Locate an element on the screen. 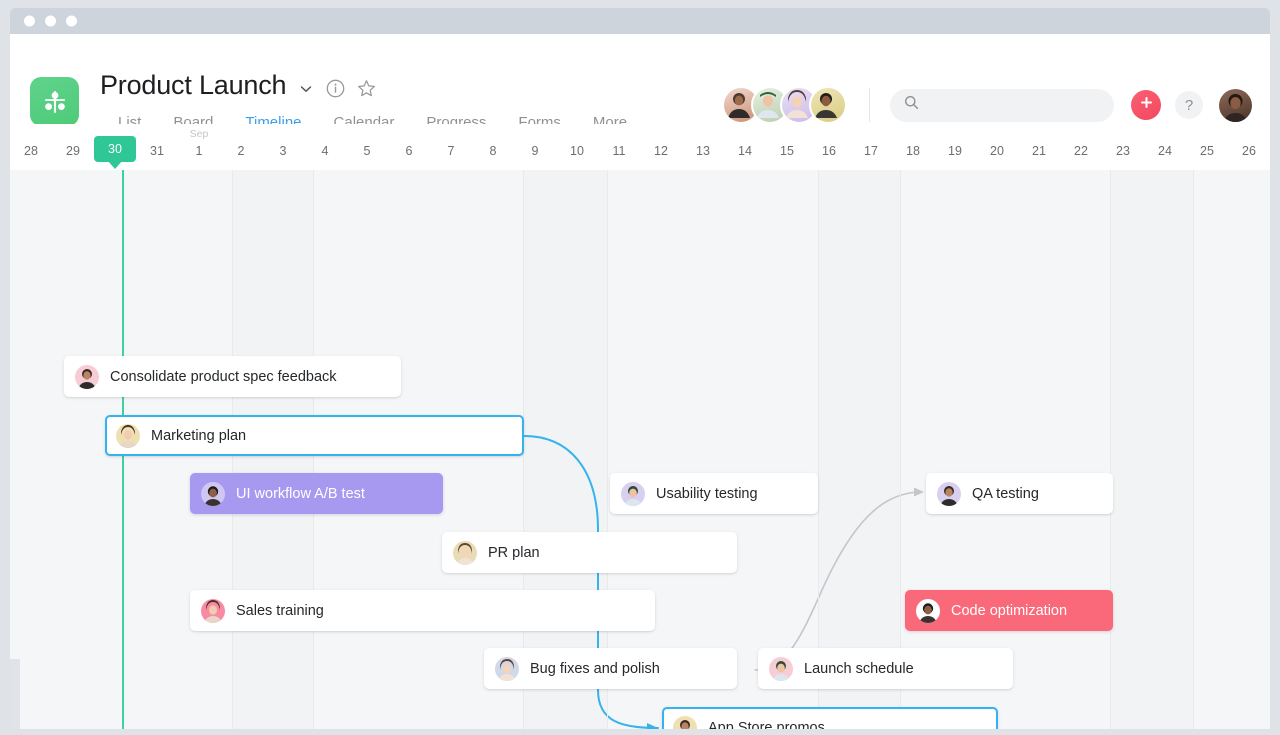  timeline-task-bar: Code optimization is located at coordinates (1009, 610).